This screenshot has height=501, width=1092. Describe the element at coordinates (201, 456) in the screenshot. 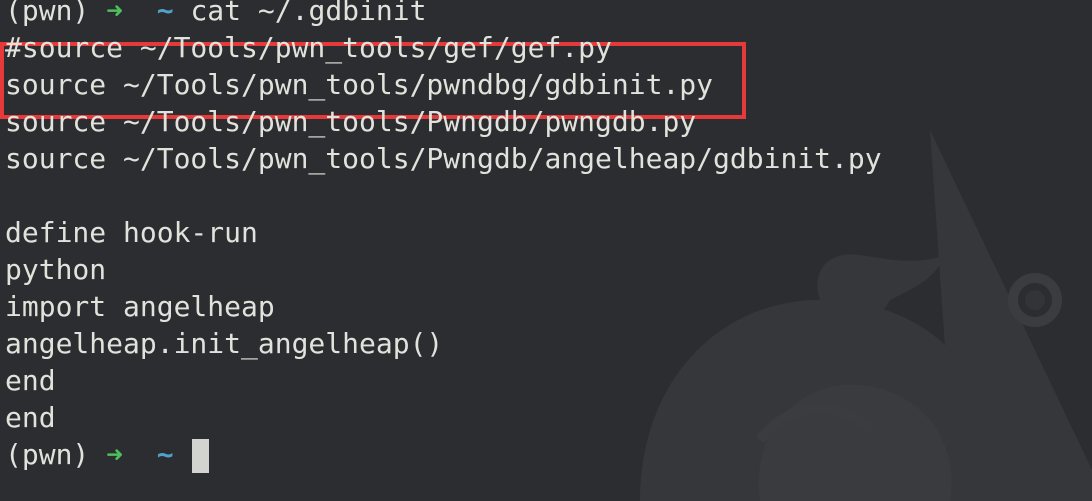

I see `terminal-cursor` at that location.